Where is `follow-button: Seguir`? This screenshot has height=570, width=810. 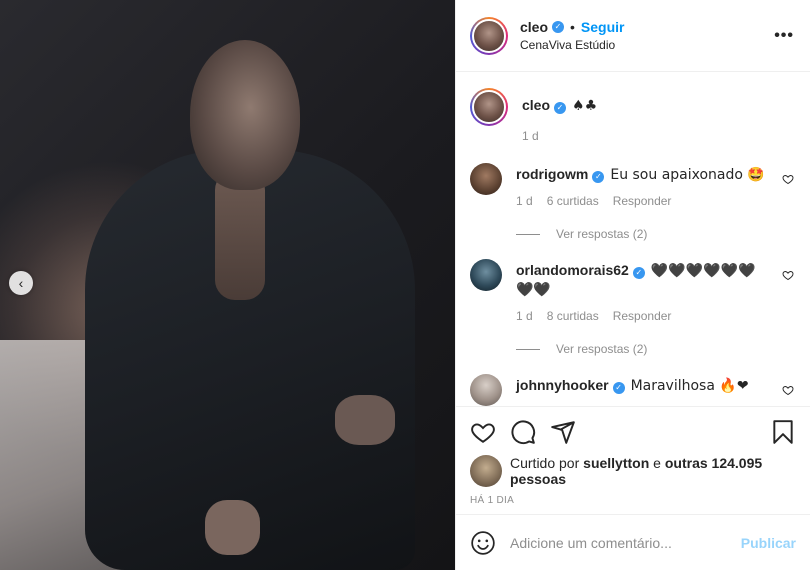 follow-button: Seguir is located at coordinates (603, 27).